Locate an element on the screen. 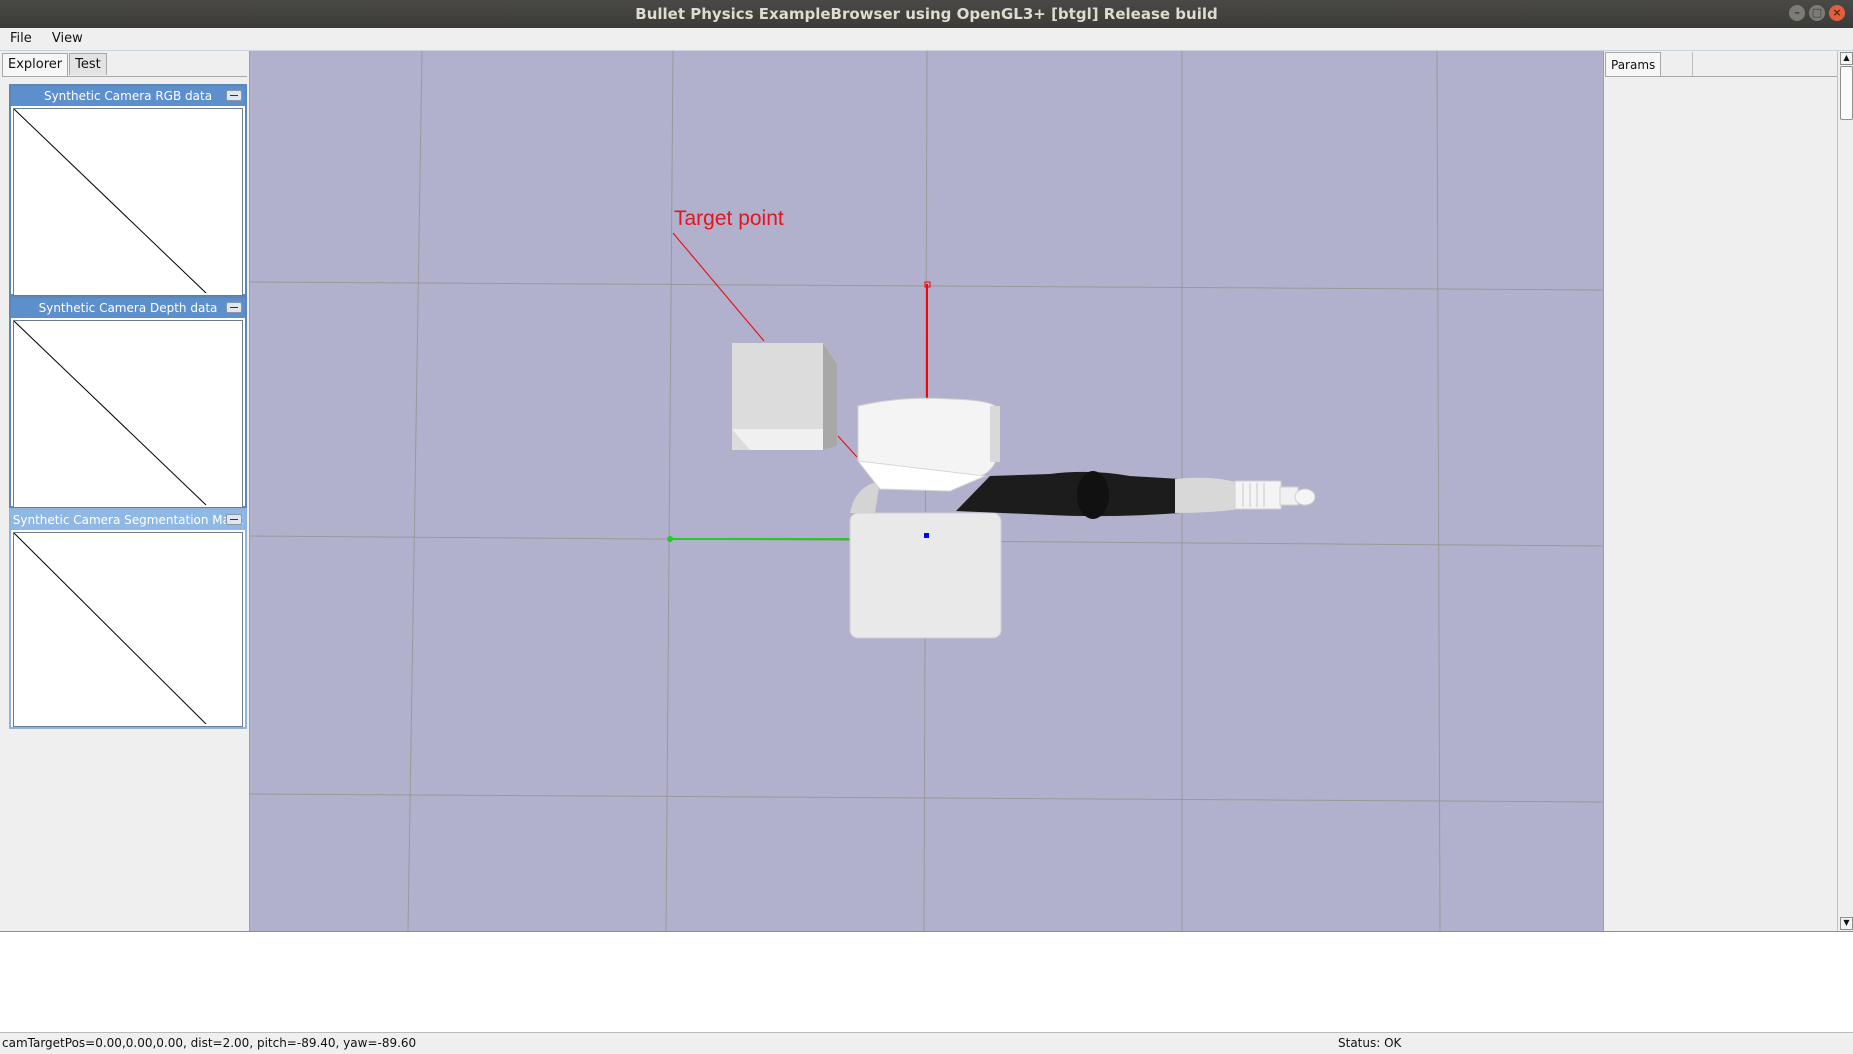  tab-params: Params is located at coordinates (1633, 64).